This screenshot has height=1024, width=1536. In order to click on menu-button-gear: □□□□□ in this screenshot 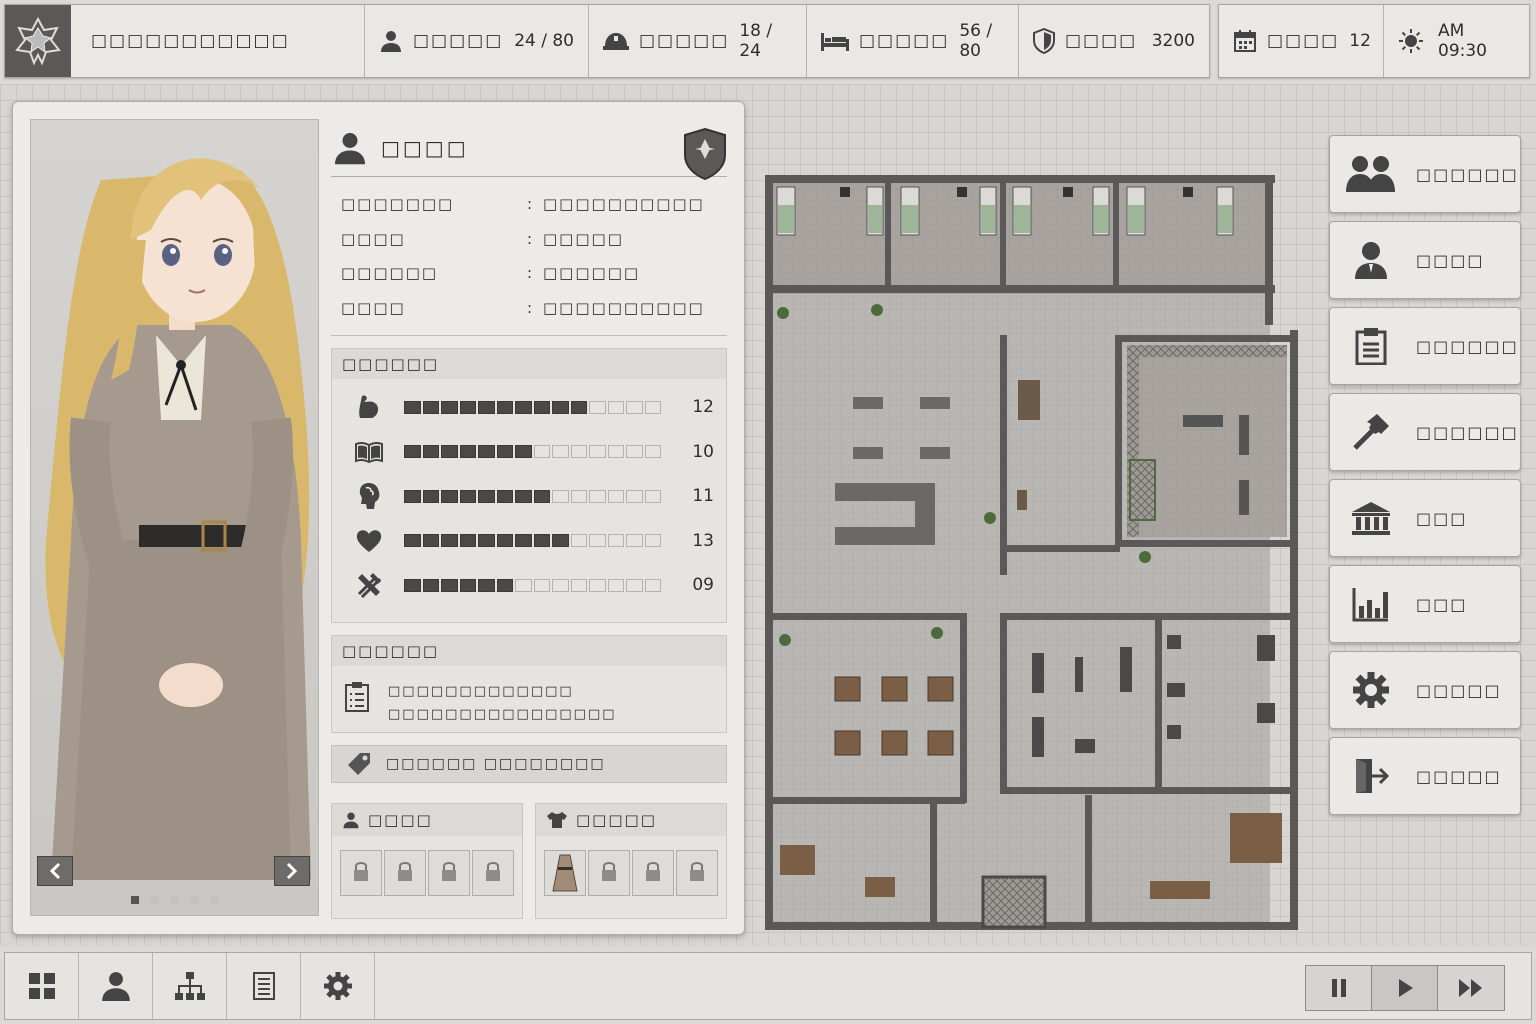, I will do `click(1425, 690)`.